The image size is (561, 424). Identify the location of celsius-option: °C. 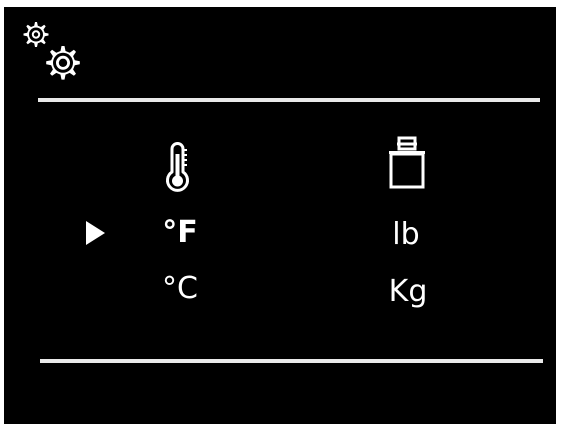
(180, 289).